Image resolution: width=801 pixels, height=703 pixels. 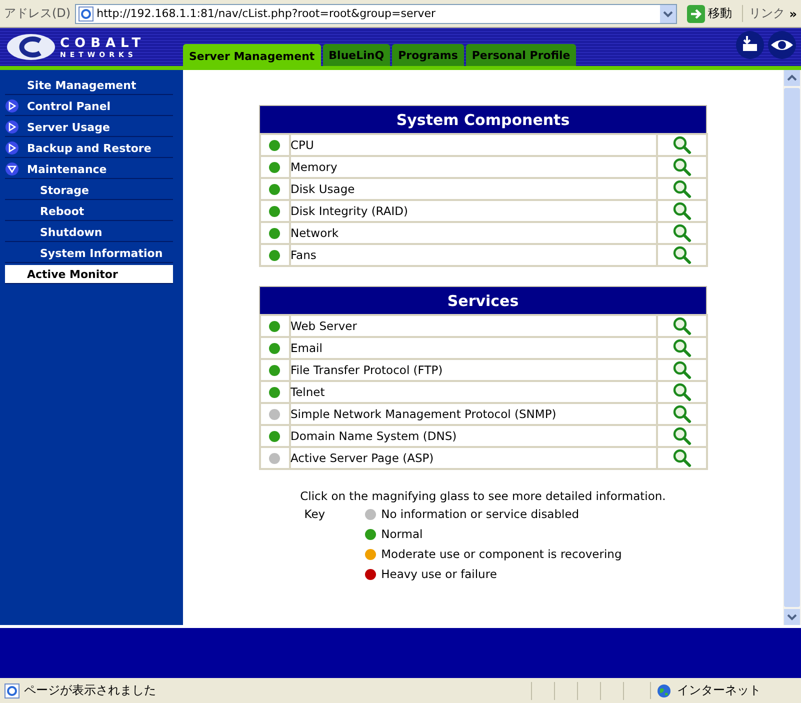 I want to click on sidebar-item: Shutdown, so click(x=89, y=232).